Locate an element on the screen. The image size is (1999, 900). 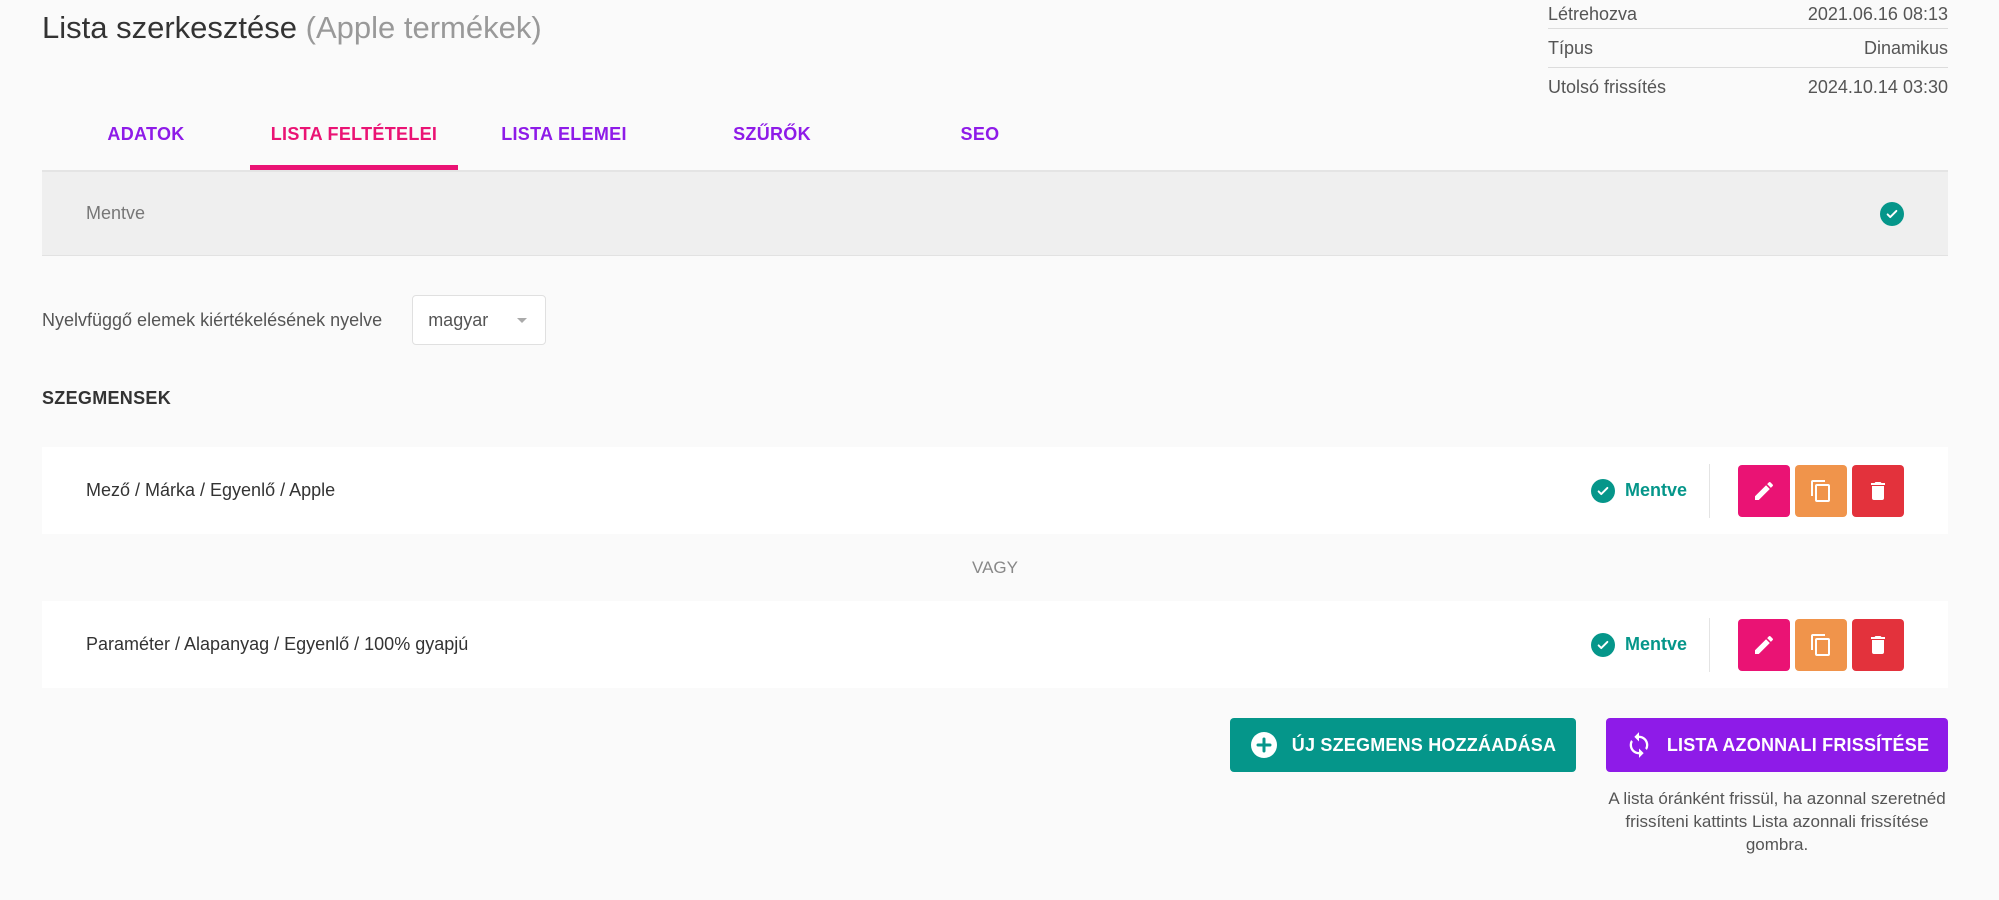
language-label: Nyelvfüggő elemek kiértékelésének nyelve is located at coordinates (212, 319).